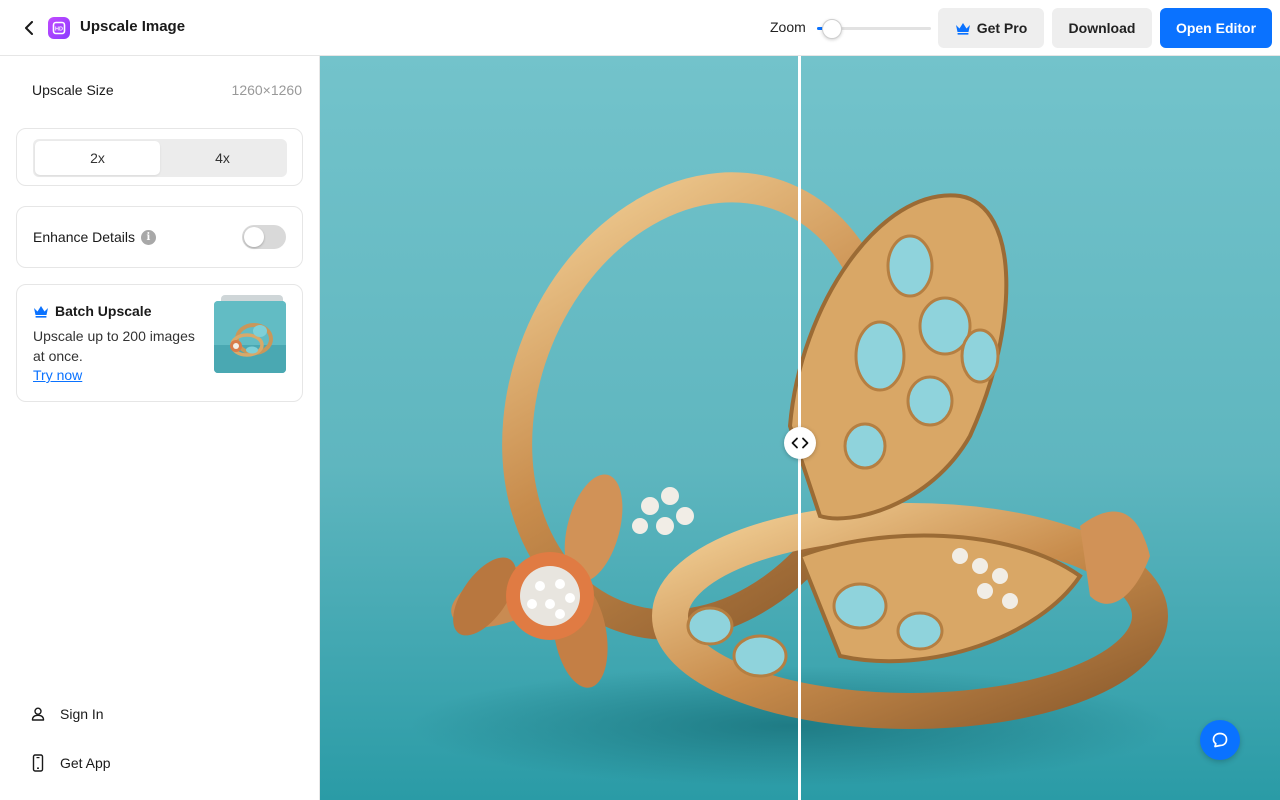 This screenshot has width=1280, height=800. I want to click on info-icon: i, so click(148, 237).